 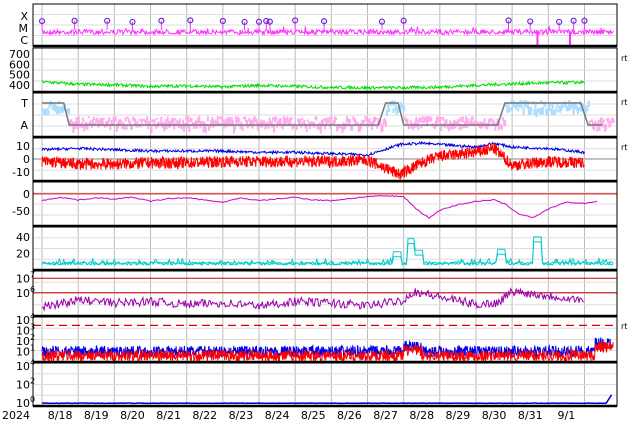 I want to click on x-tick-label: 8/20, so click(x=132, y=415).